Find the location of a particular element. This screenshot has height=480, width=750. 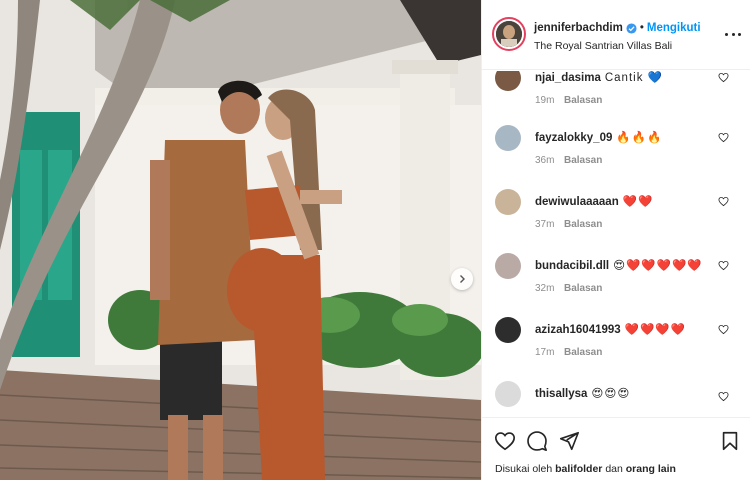

liked-by-prefix: Disukai oleh is located at coordinates (524, 469).